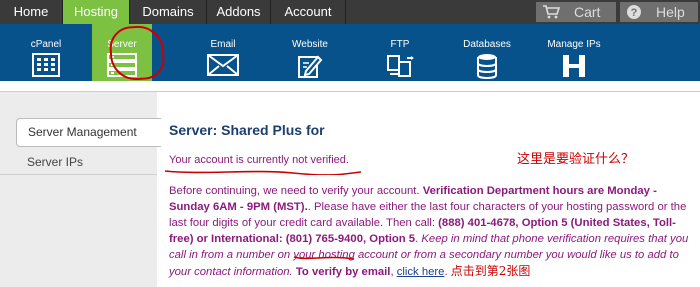 The height and width of the screenshot is (287, 700). I want to click on manage-ips-button: Manage IPs, so click(574, 52).